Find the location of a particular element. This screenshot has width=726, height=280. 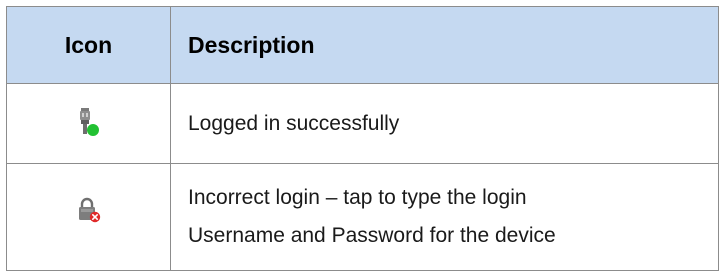

description-text: Logged in successfully is located at coordinates (294, 123).